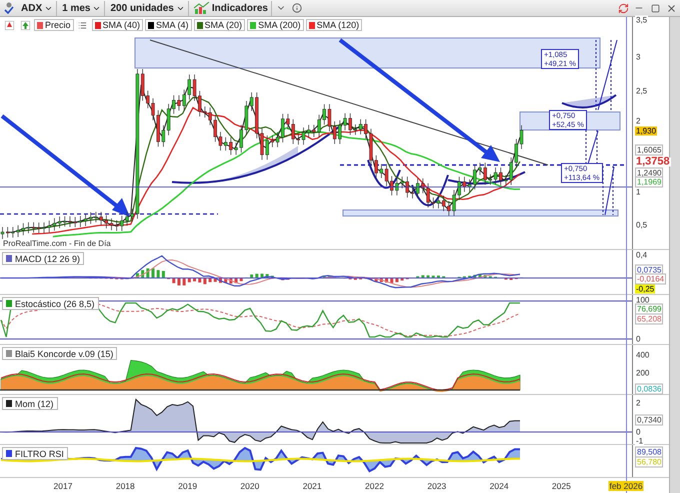 This screenshot has width=680, height=493. I want to click on year-label: 2020, so click(249, 486).